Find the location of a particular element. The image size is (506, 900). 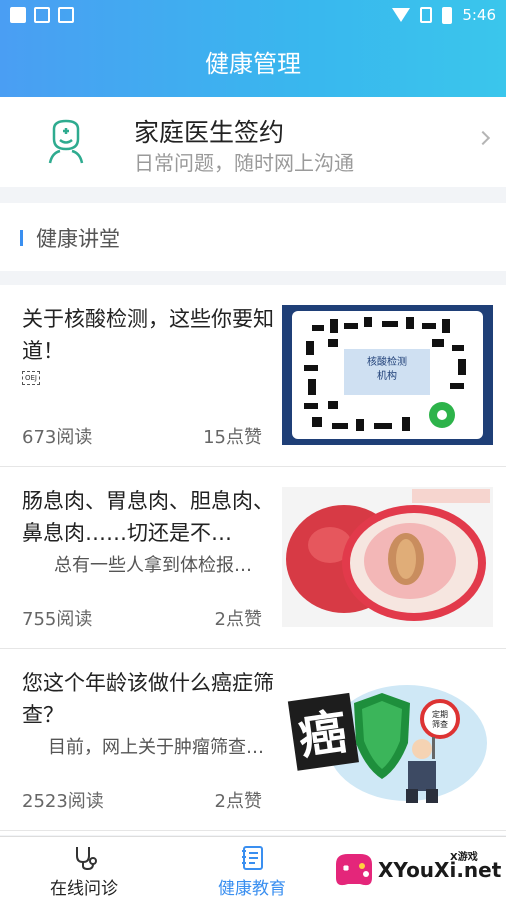

article-likes: 15点赞 is located at coordinates (232, 437).